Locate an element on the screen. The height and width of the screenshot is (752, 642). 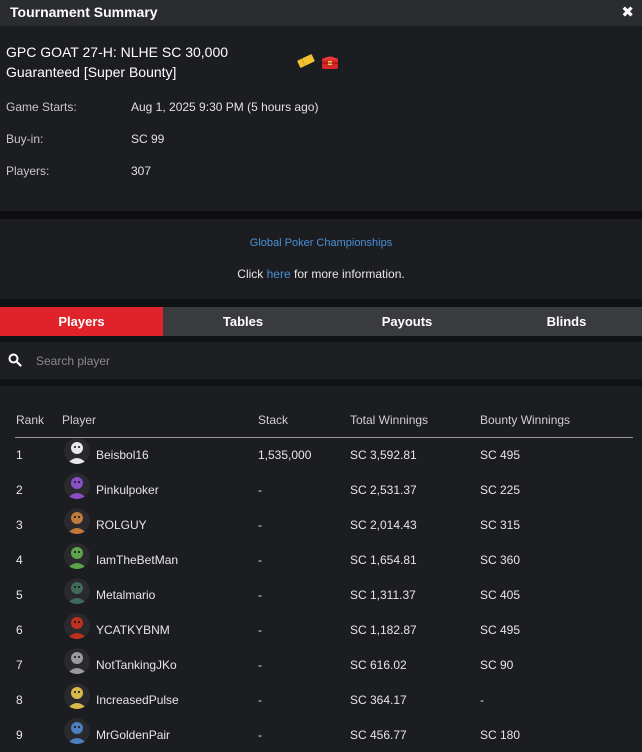
table-row: 5 Metalmario - SC 1,311.37 SC 405 is located at coordinates (324, 595).